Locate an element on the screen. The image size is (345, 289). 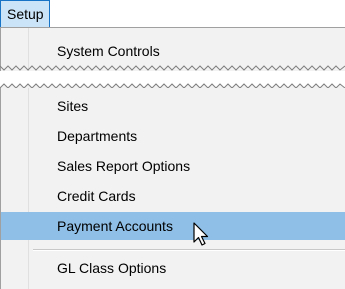
menu-item-label: Sales Report Options is located at coordinates (124, 166).